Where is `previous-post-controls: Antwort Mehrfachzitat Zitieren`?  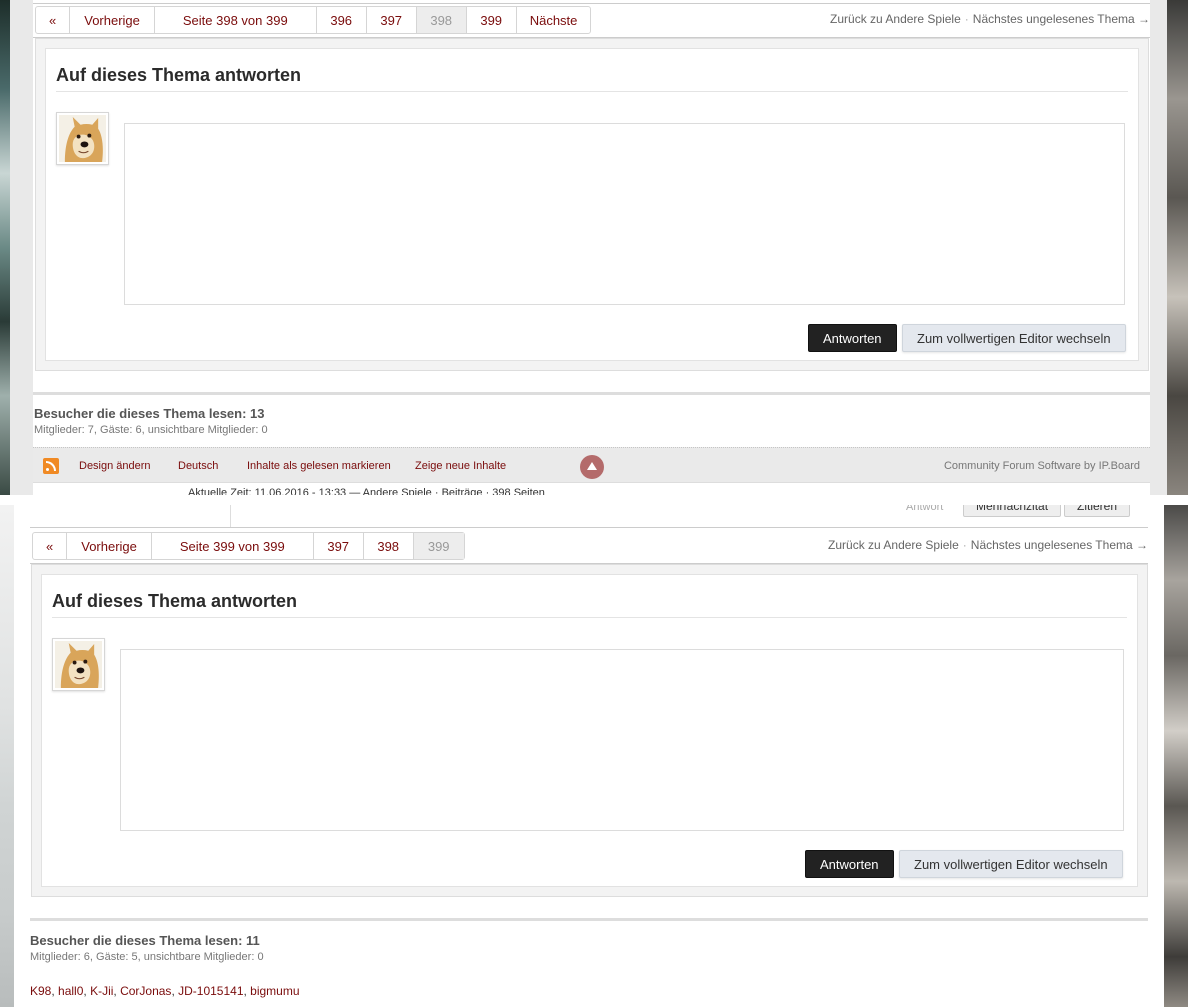
previous-post-controls: Antwort Mehrfachzitat Zitieren is located at coordinates (589, 516).